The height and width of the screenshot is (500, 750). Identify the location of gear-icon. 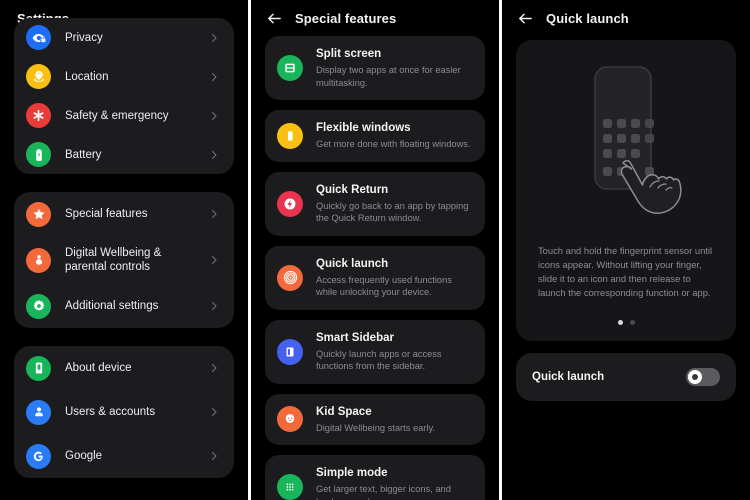
(38, 306).